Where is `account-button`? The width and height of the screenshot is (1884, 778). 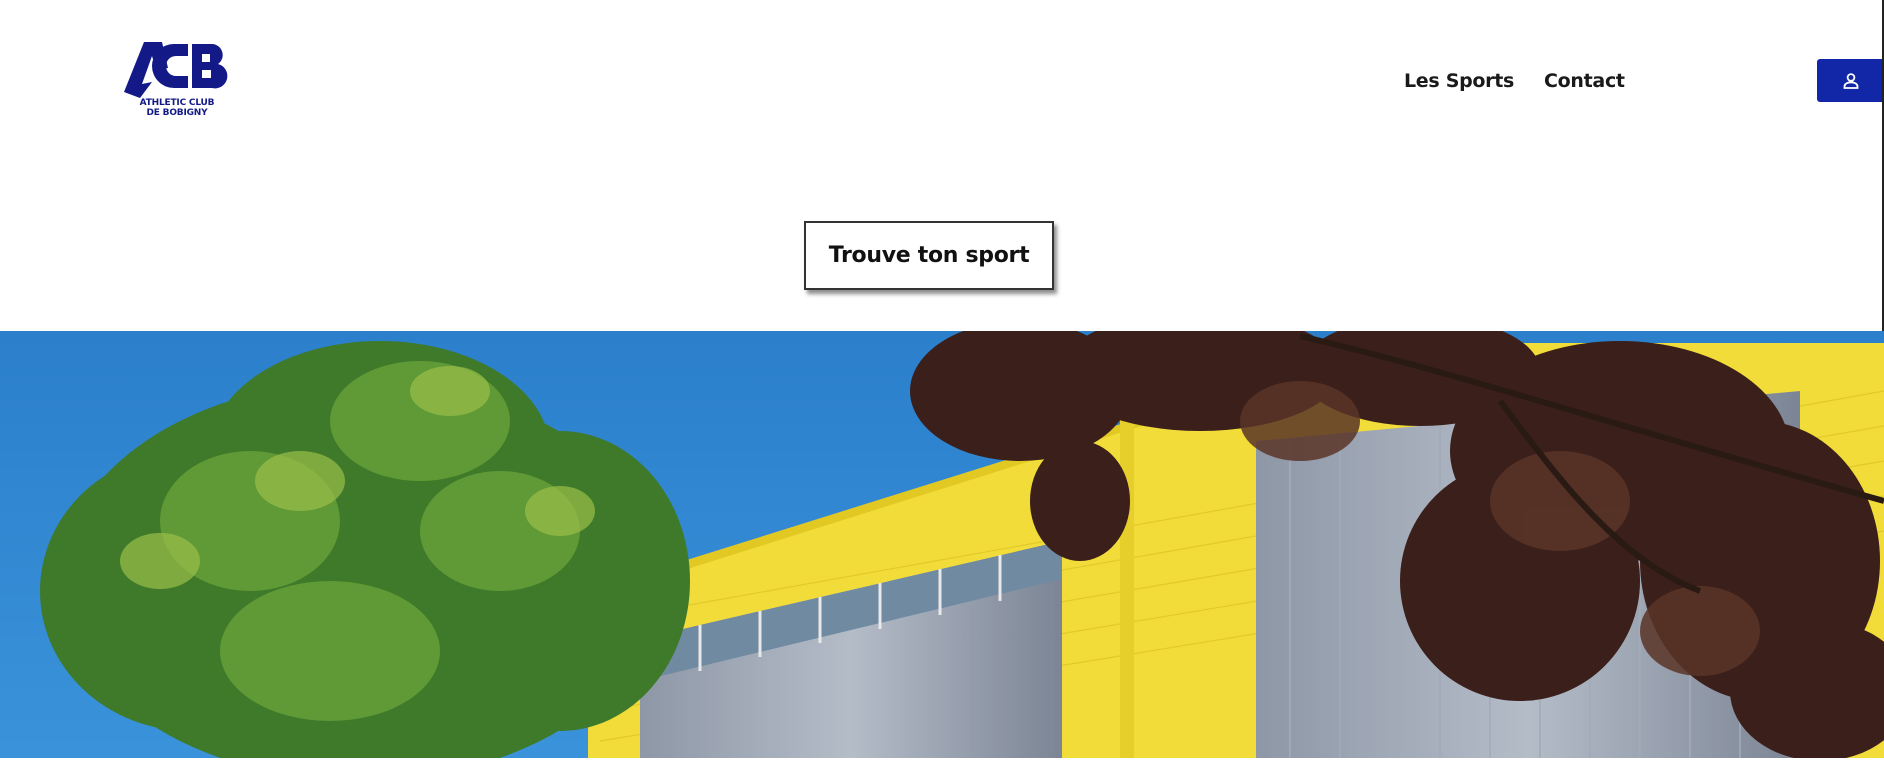 account-button is located at coordinates (1850, 80).